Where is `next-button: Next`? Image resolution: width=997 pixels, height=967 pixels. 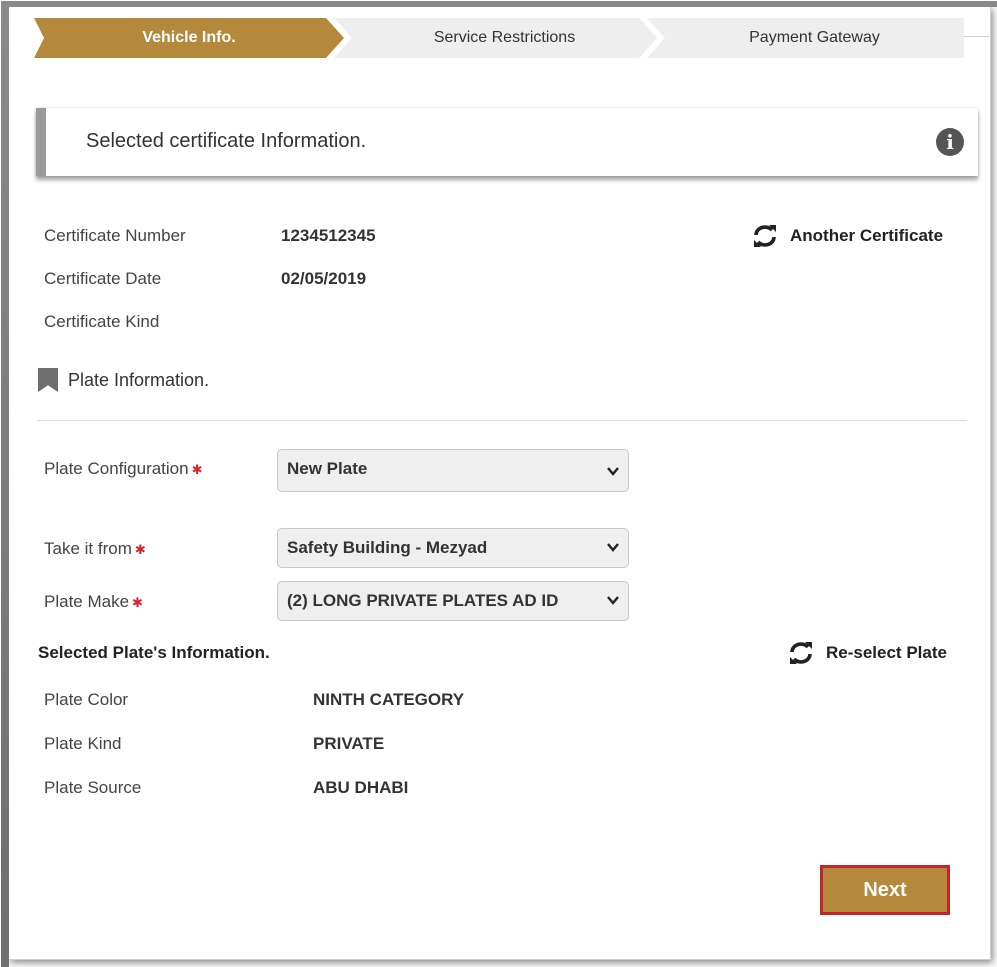 next-button: Next is located at coordinates (885, 890).